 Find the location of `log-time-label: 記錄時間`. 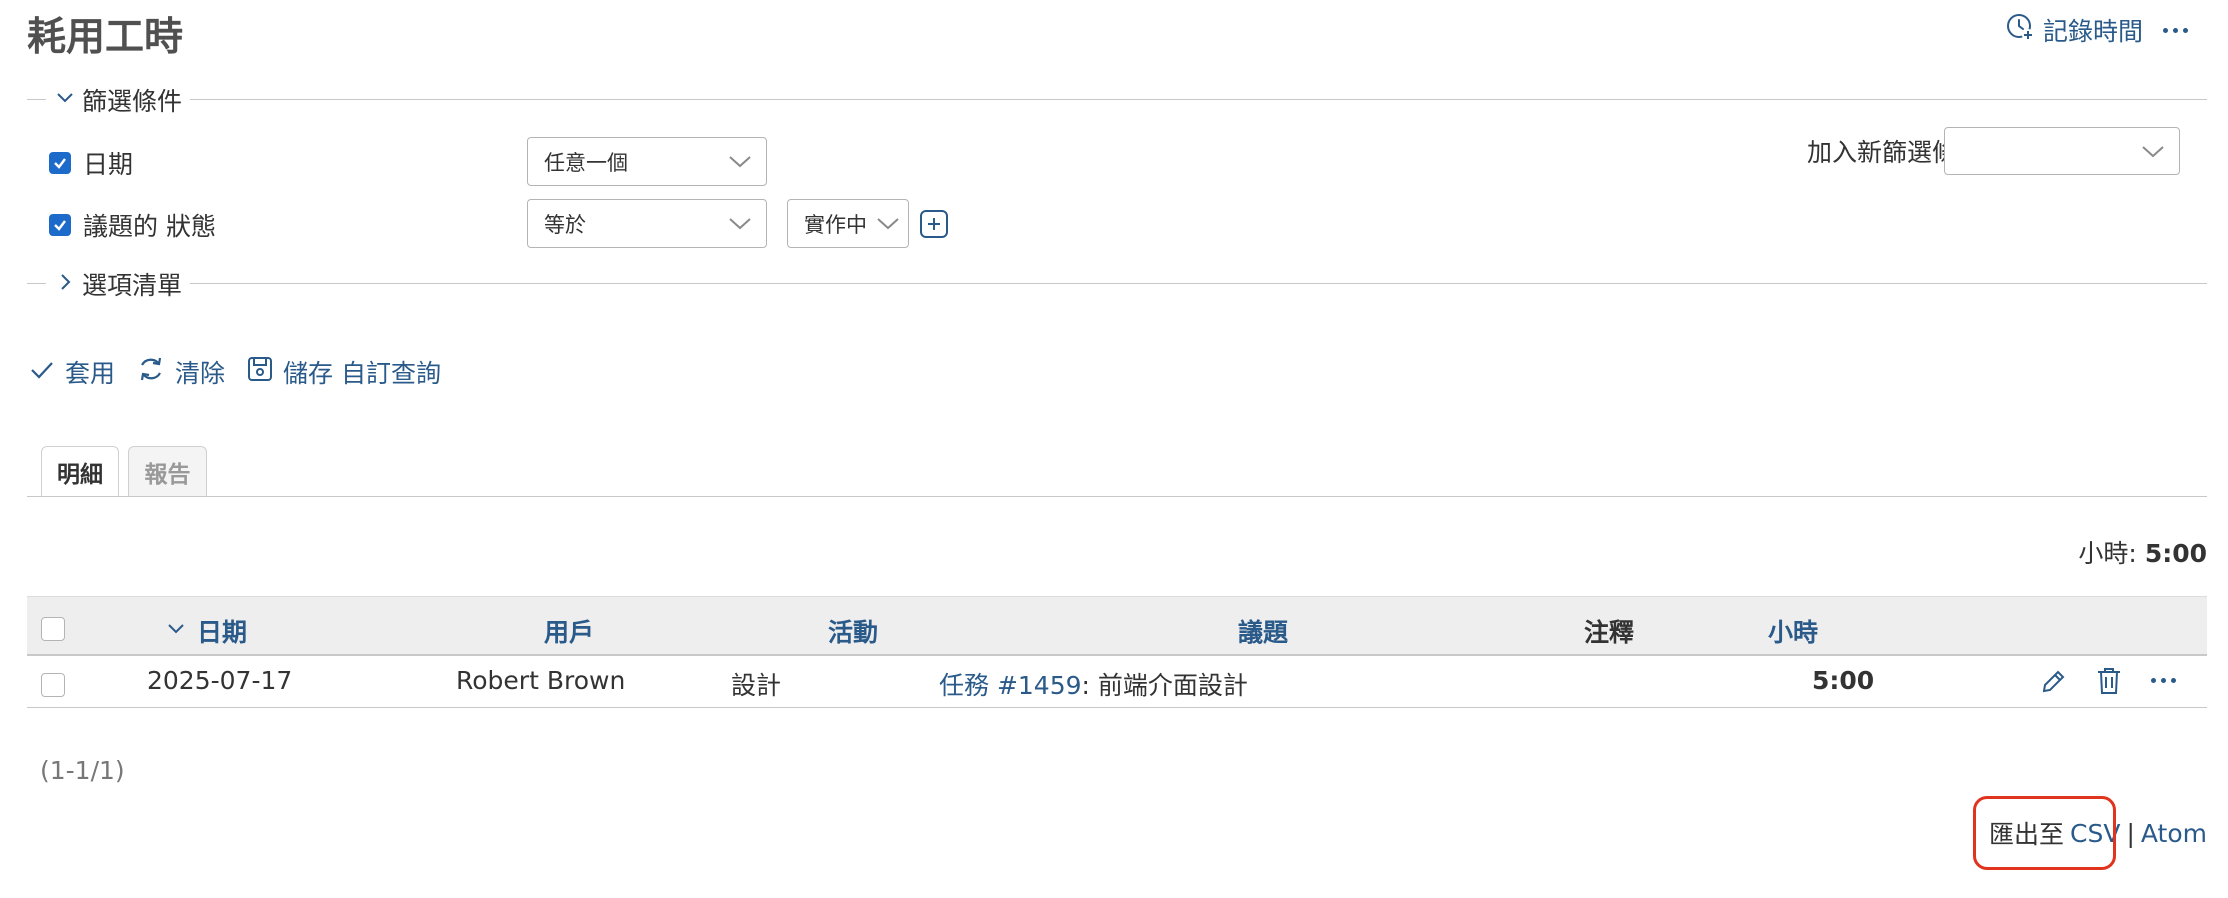

log-time-label: 記錄時間 is located at coordinates (2092, 31).